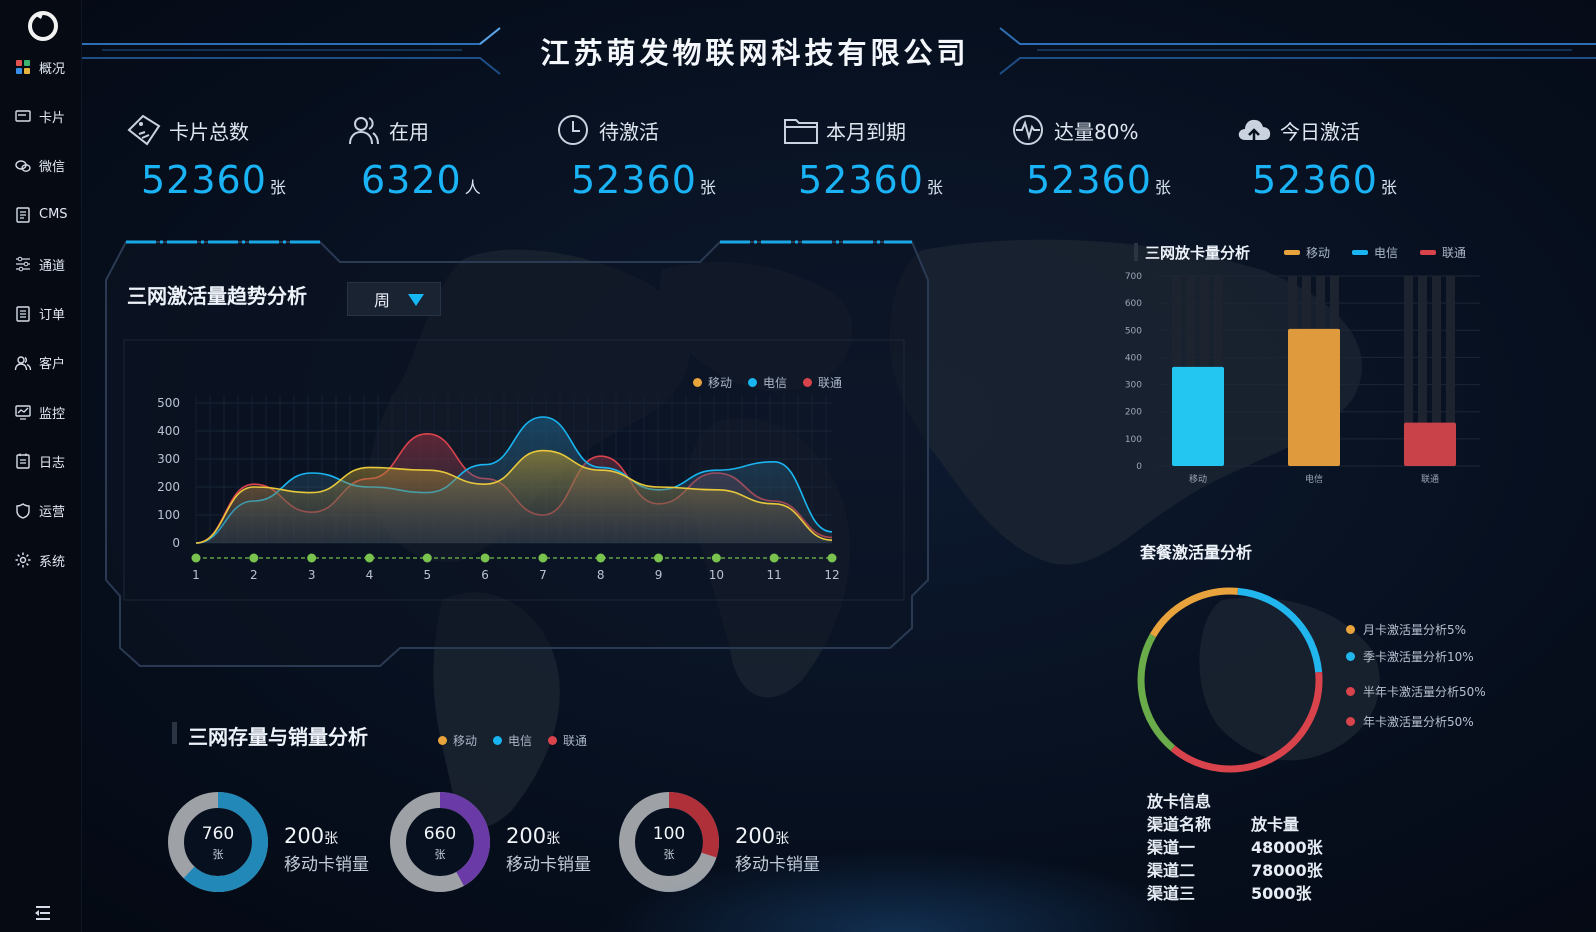 This screenshot has height=932, width=1596. What do you see at coordinates (218, 854) in the screenshot?
I see `donut-center-unit: 张` at bounding box center [218, 854].